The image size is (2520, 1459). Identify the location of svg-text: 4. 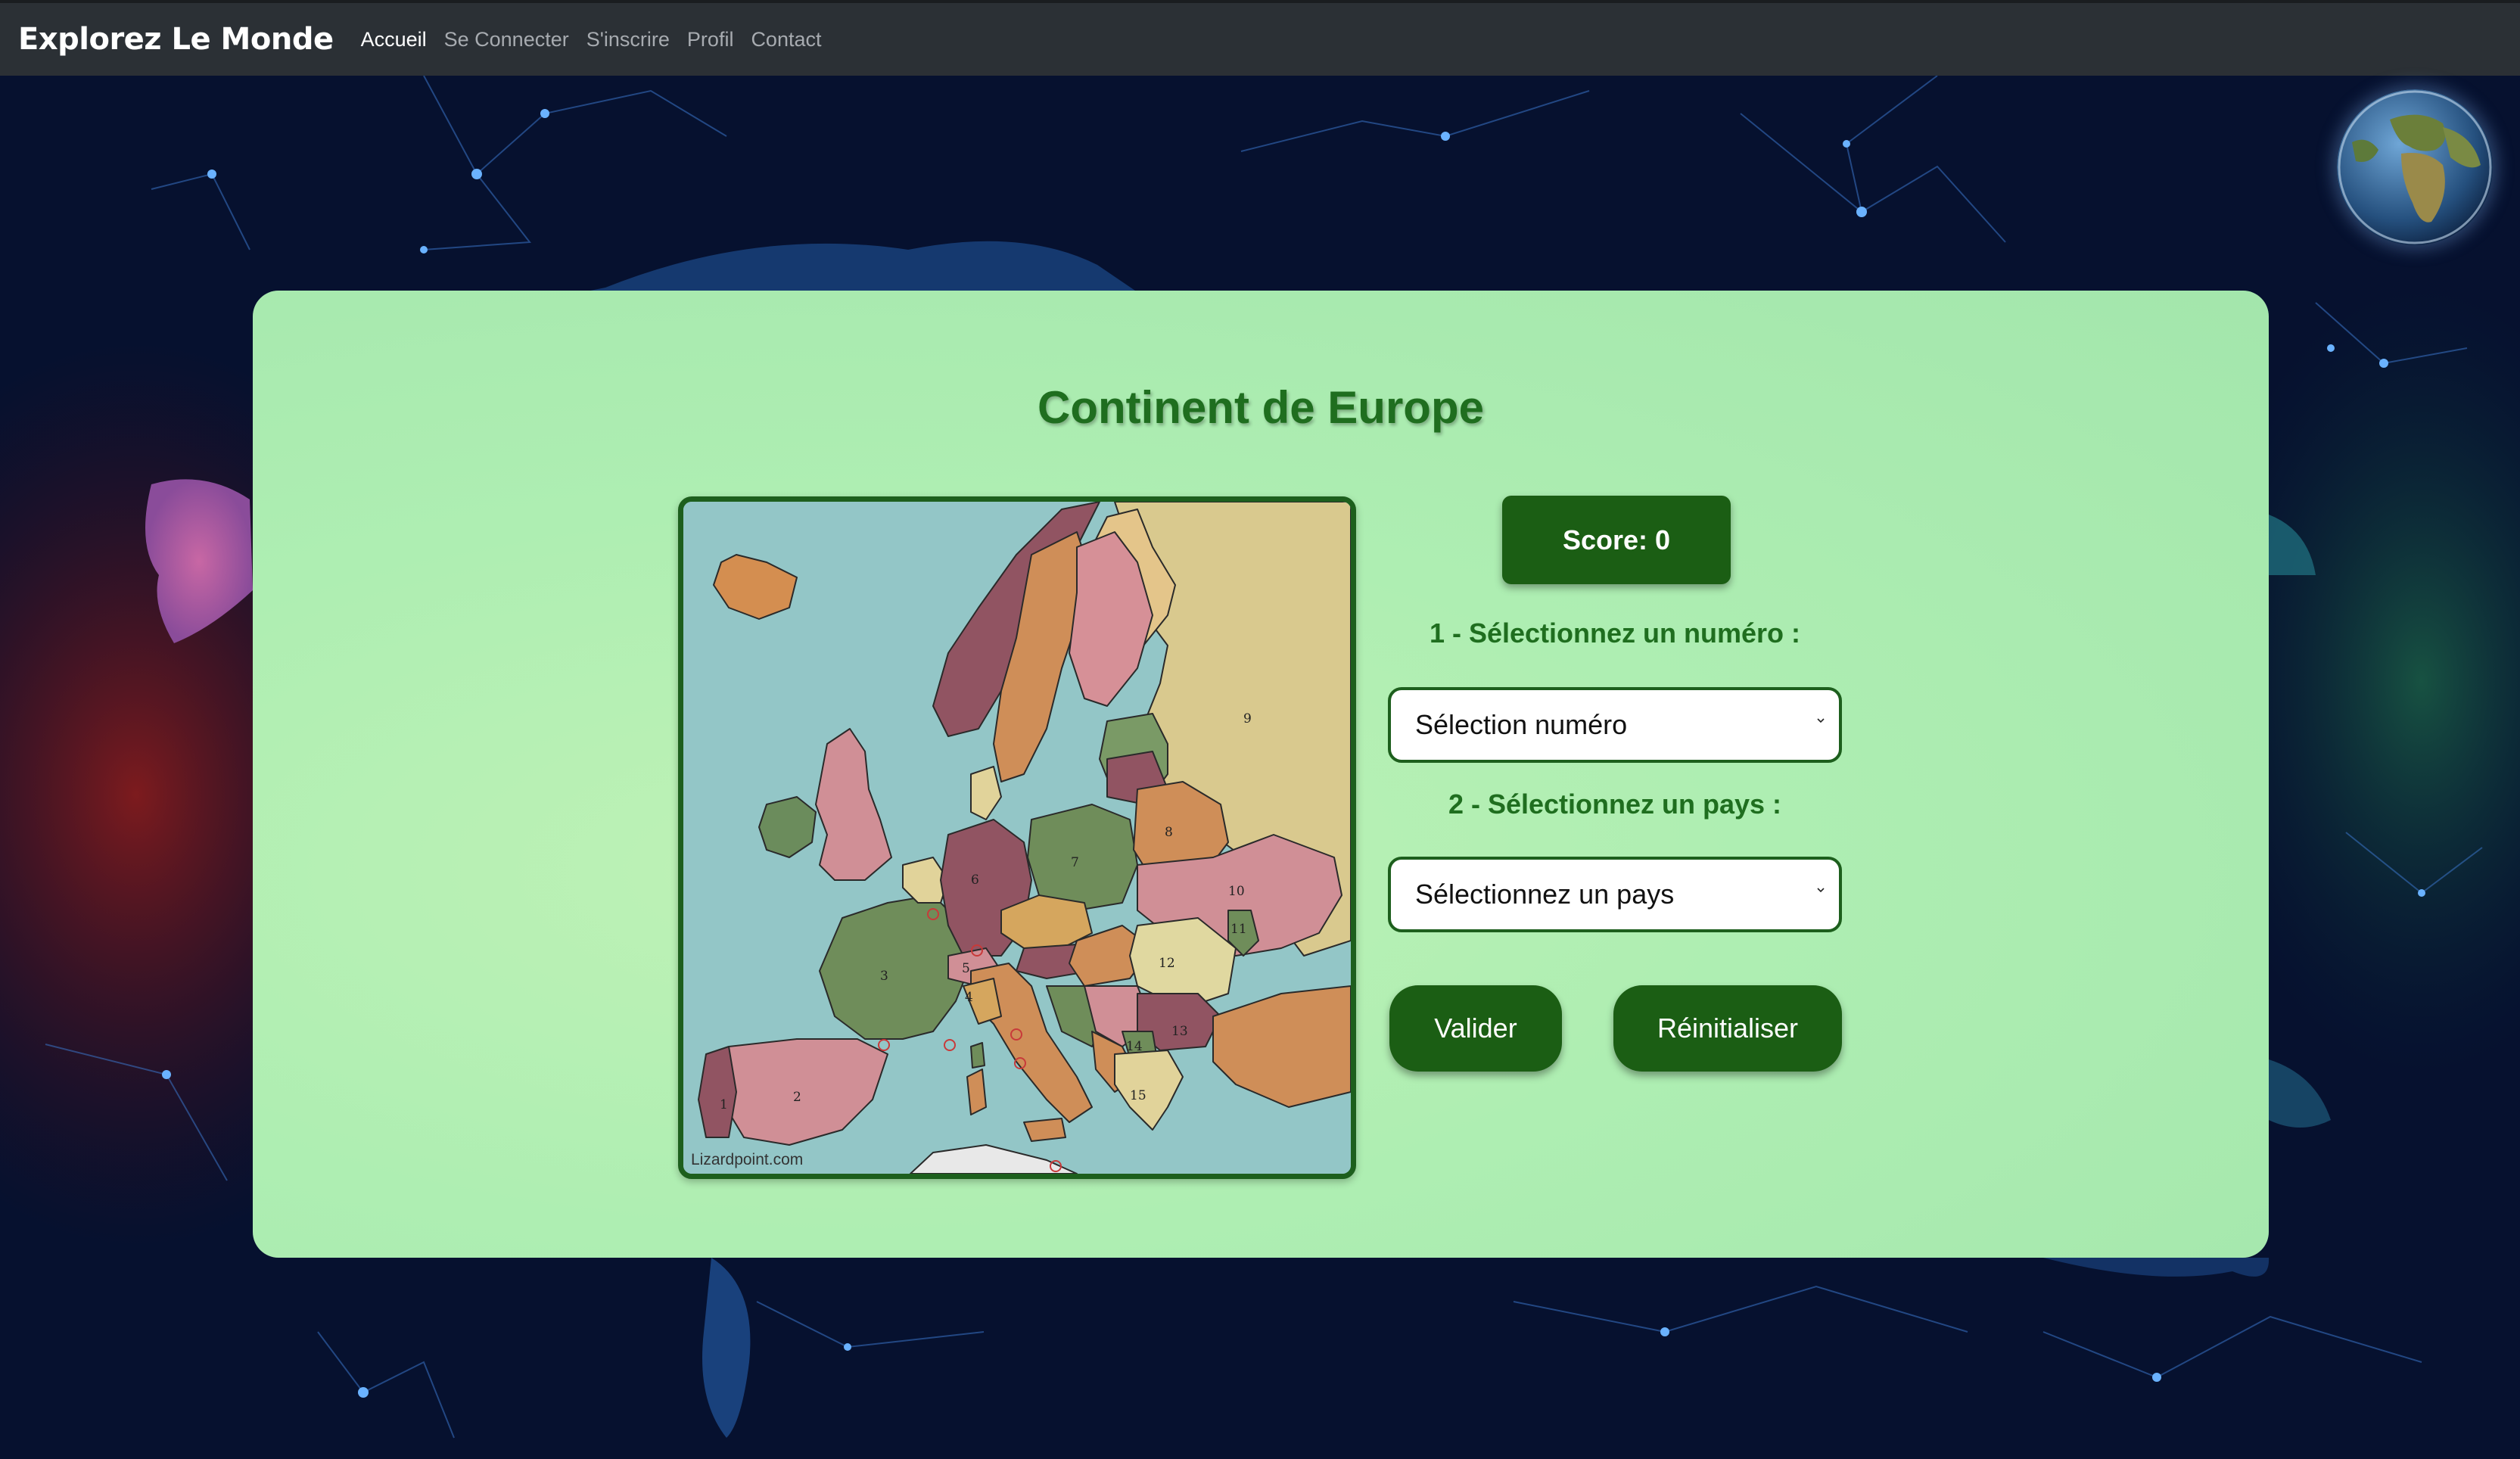
(969, 997).